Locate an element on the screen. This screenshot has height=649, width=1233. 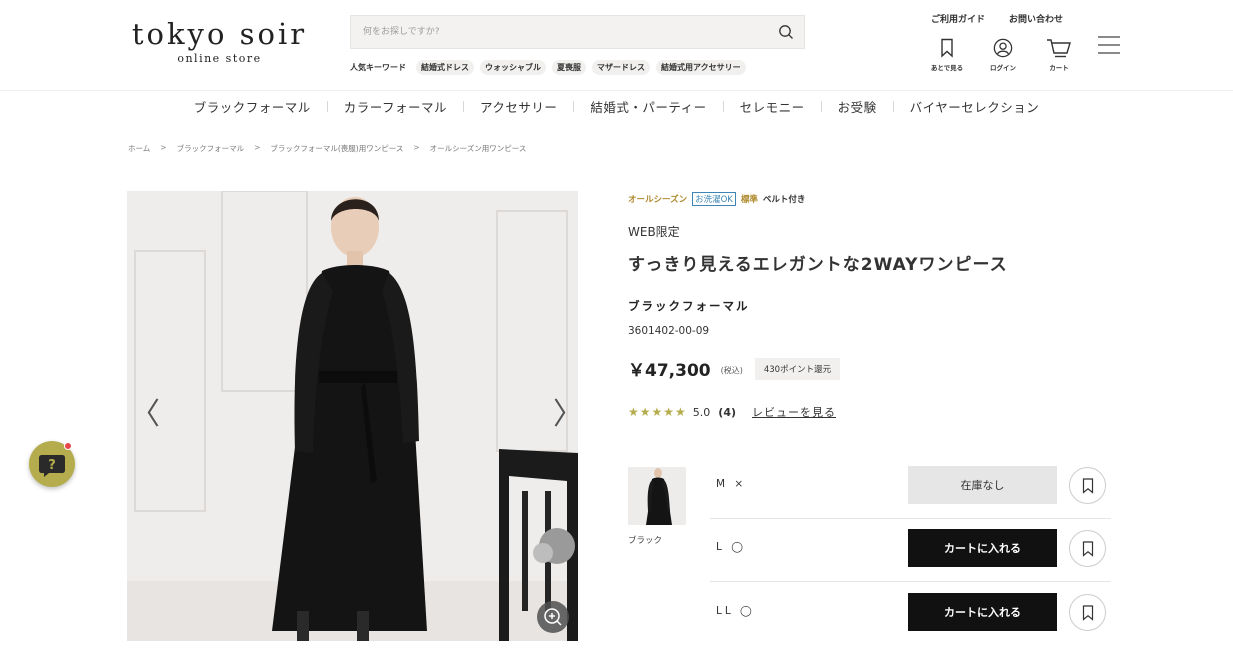
product-title: すっきり見えるエレガントな2WAYワンピース is located at coordinates (818, 265).